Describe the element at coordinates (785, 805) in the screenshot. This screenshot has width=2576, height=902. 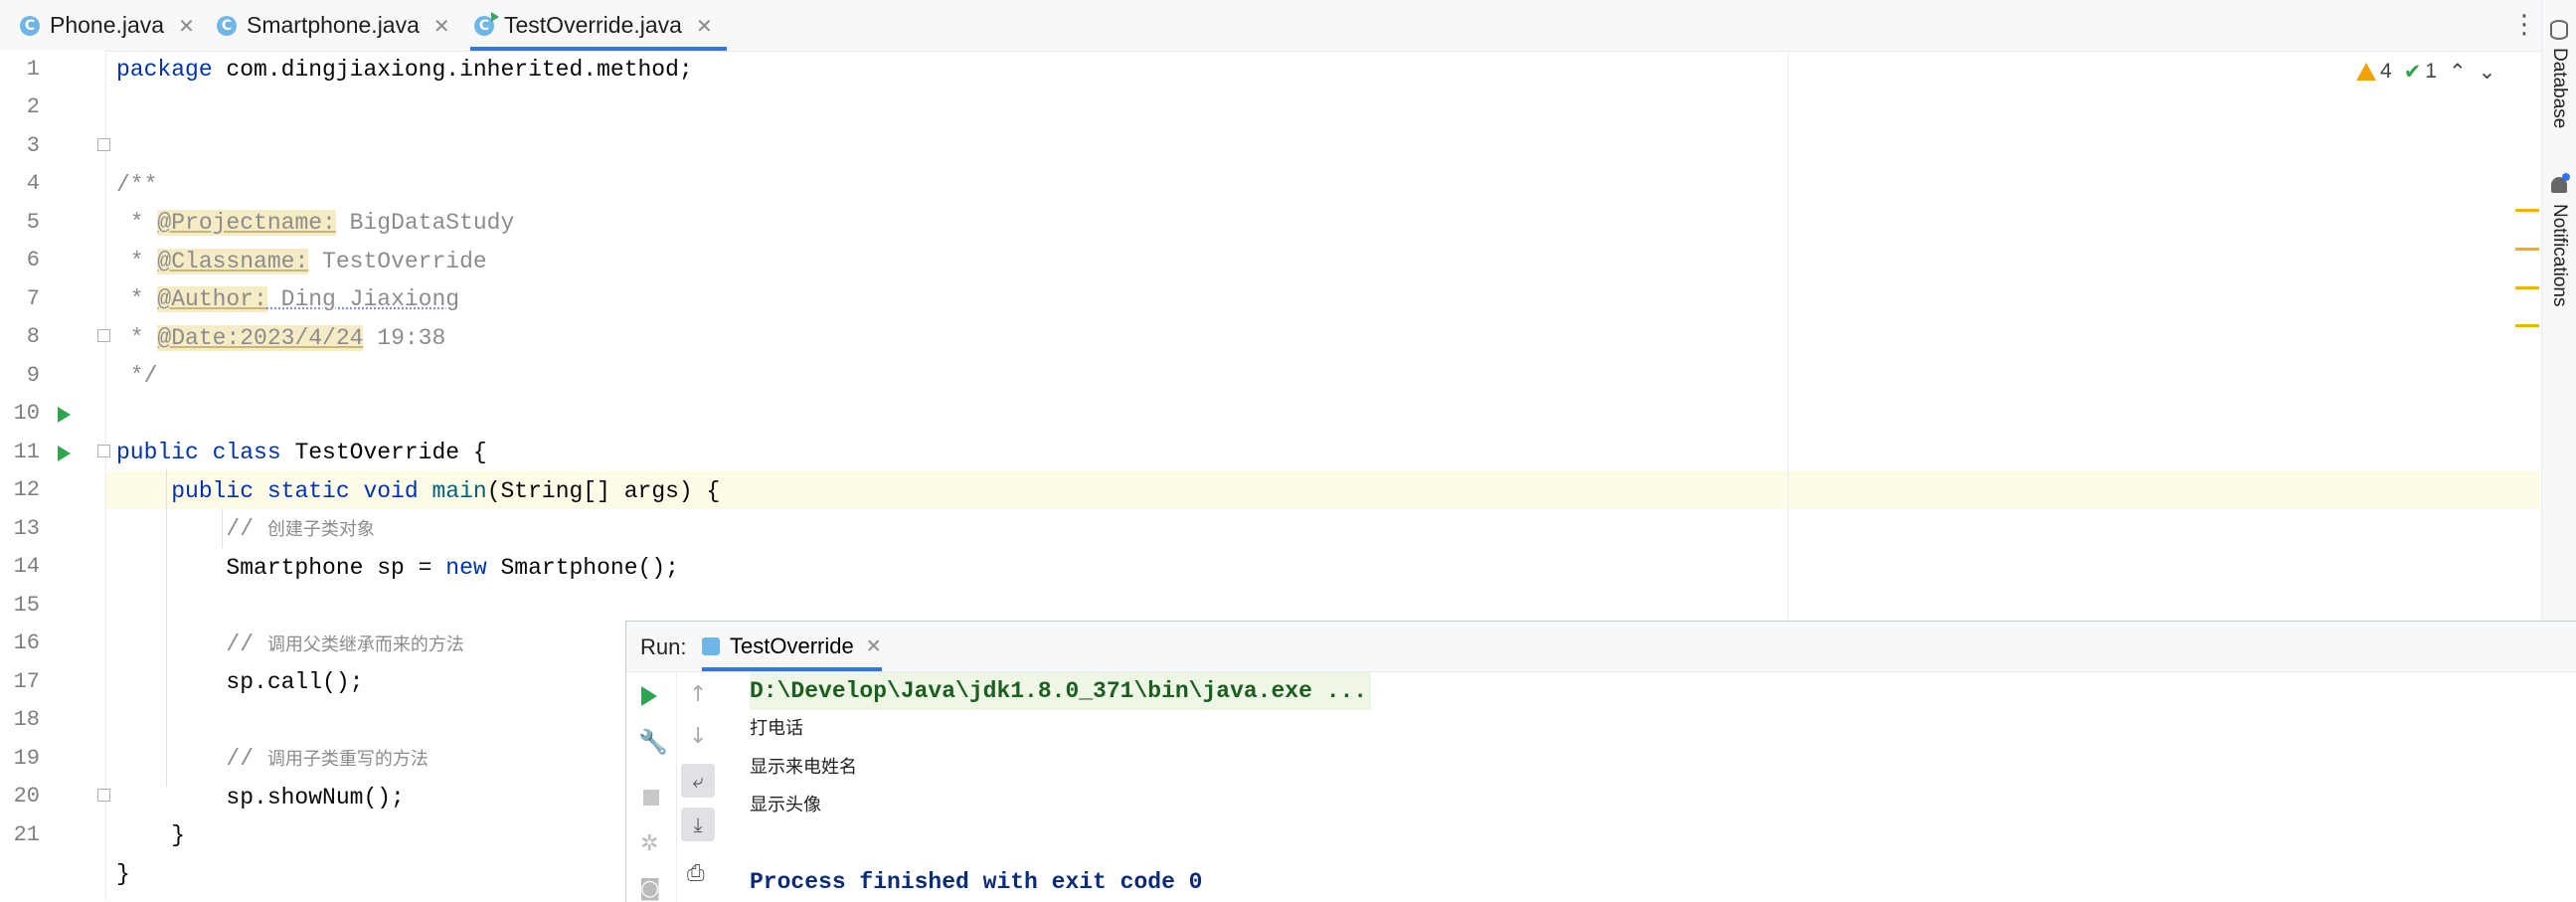
I see `console-line: 显示头像` at that location.